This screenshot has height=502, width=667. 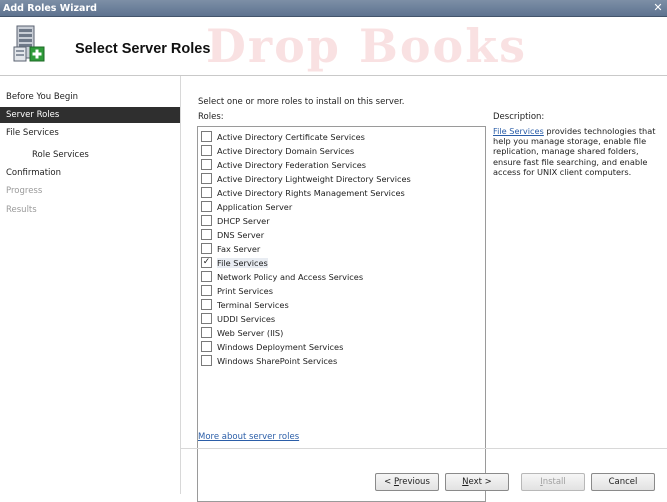 What do you see at coordinates (248, 437) in the screenshot?
I see `more-about-server-roles-link: More about server roles` at bounding box center [248, 437].